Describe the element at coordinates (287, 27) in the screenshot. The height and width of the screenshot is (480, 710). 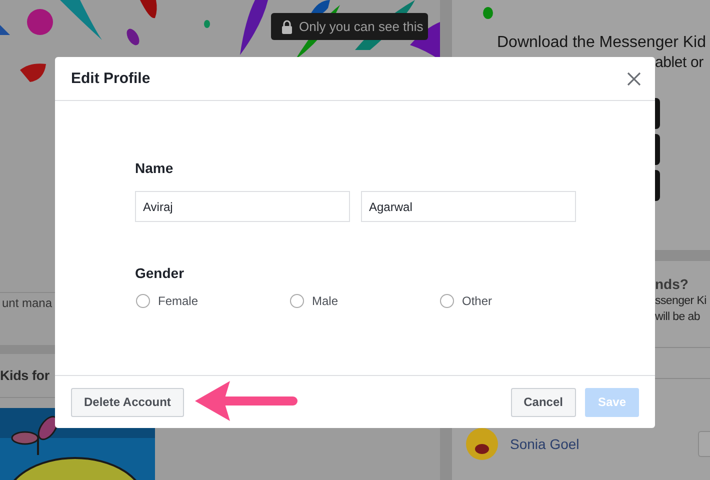
I see `lock-icon` at that location.